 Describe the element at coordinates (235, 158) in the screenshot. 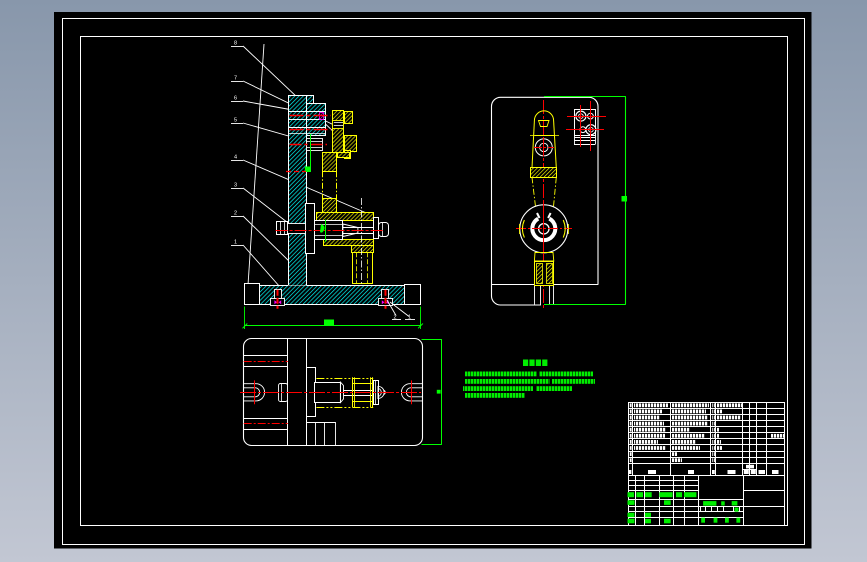

I see `svg-text: 4` at that location.